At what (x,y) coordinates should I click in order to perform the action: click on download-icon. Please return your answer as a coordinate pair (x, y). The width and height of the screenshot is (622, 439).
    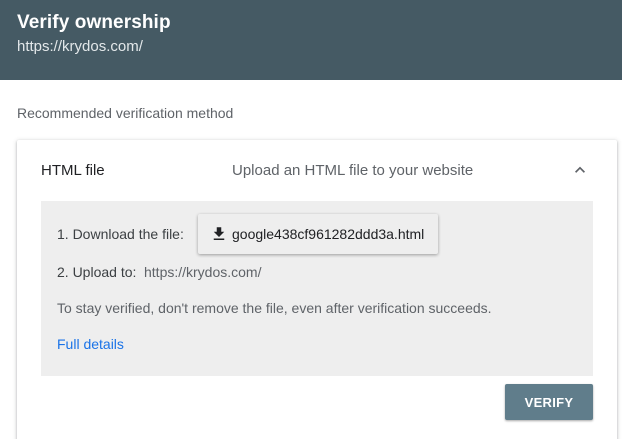
    Looking at the image, I should click on (219, 233).